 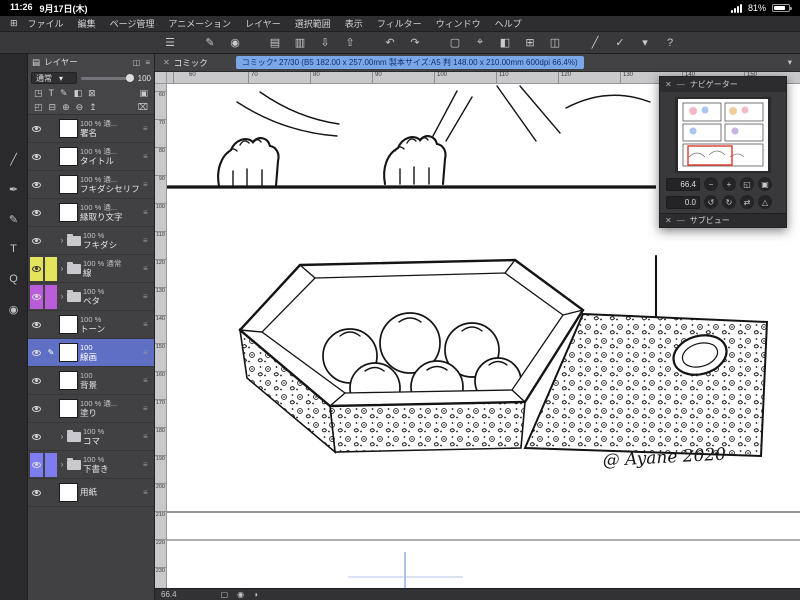 I want to click on menu-item: ファイル, so click(x=46, y=23).